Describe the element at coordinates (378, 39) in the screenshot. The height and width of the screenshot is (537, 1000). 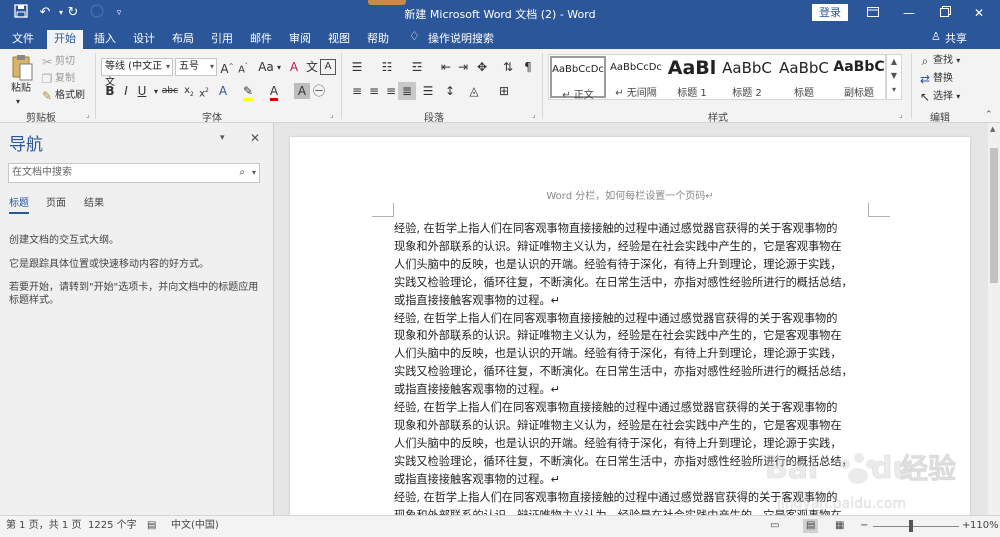
I see `tab-help: 帮助` at that location.